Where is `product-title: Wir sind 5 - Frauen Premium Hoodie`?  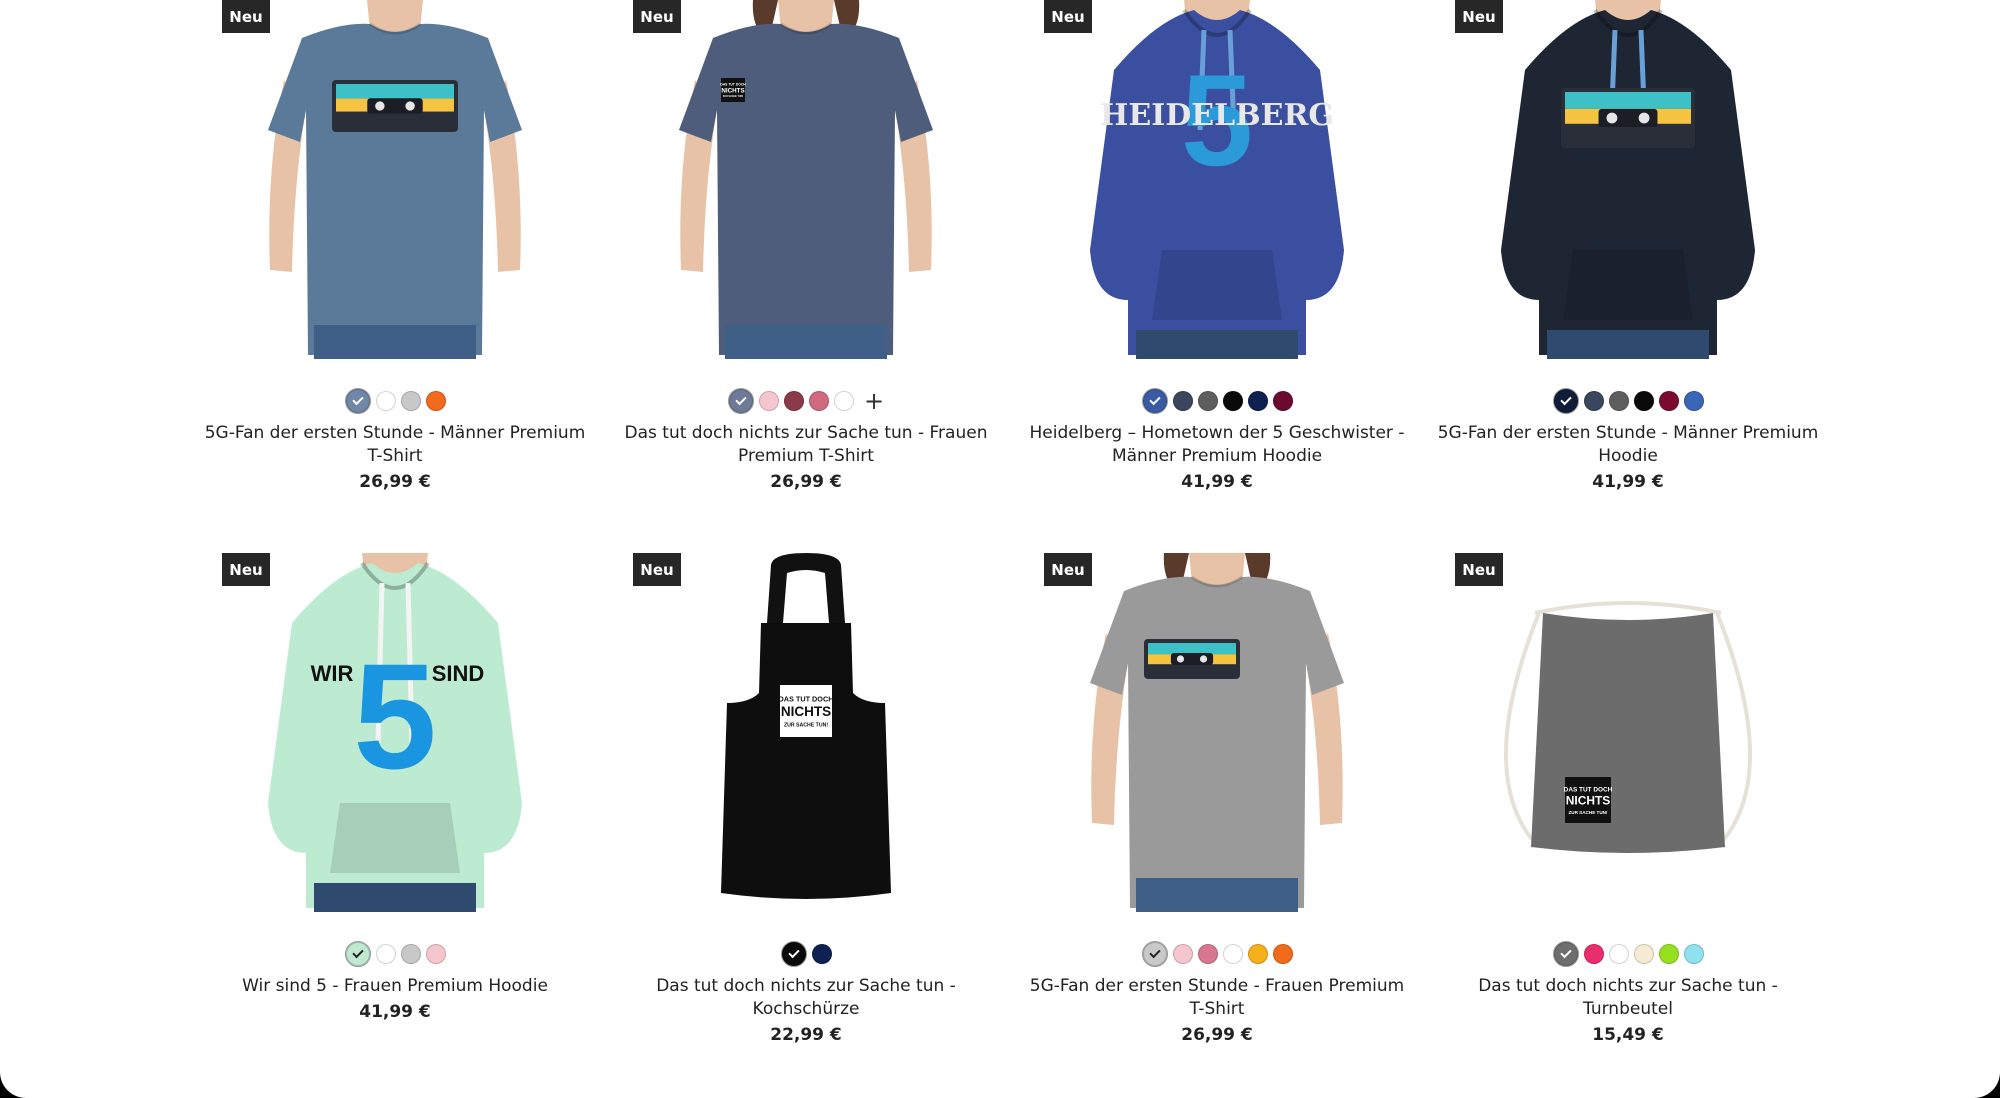 product-title: Wir sind 5 - Frauen Premium Hoodie is located at coordinates (395, 986).